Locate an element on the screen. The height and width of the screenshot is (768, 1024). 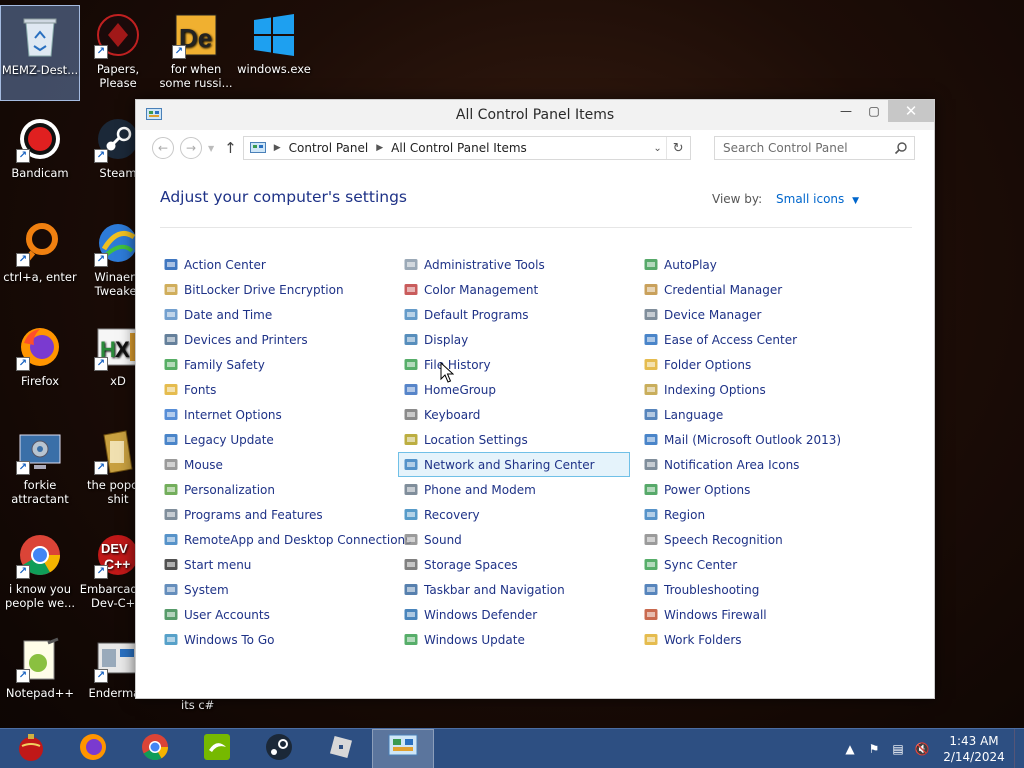
control-panel-item: File History is located at coordinates (518, 364).